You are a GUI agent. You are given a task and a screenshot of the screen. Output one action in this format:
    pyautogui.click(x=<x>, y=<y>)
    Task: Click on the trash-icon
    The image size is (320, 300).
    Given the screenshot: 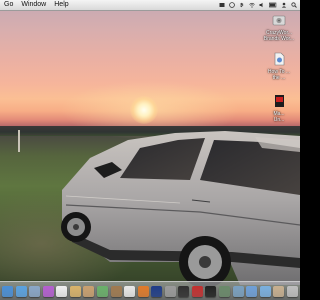 What is the action you would take?
    pyautogui.click(x=292, y=291)
    